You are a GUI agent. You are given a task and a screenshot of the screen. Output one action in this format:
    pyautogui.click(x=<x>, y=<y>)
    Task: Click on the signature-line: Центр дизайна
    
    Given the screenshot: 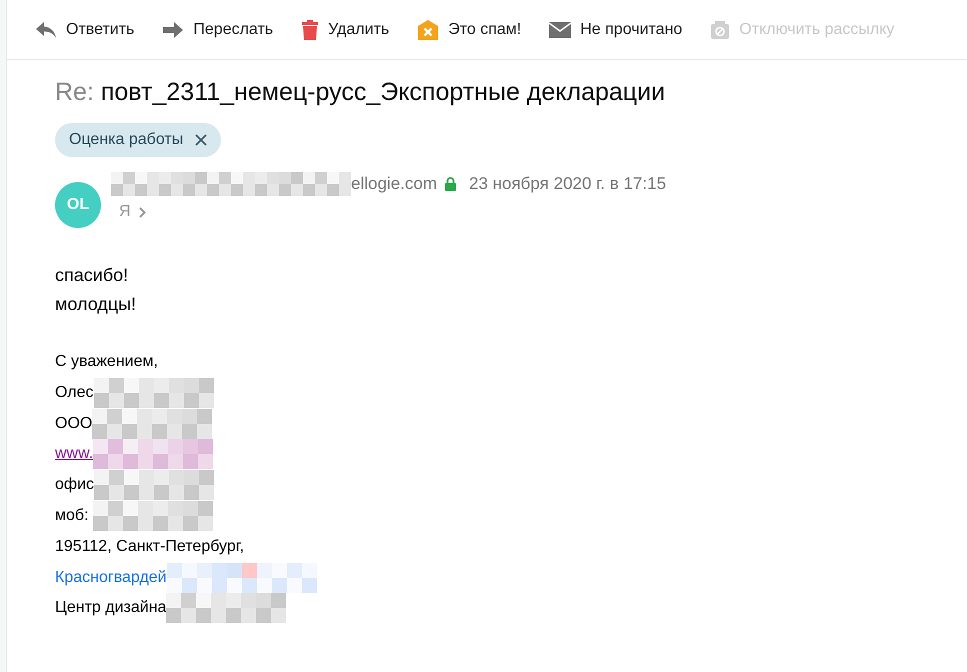 What is the action you would take?
    pyautogui.click(x=110, y=608)
    